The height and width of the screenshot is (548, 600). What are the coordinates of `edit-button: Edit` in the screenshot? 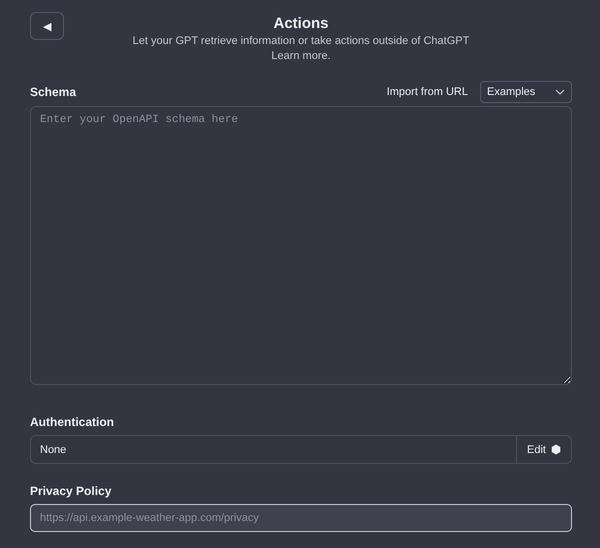 It's located at (543, 449).